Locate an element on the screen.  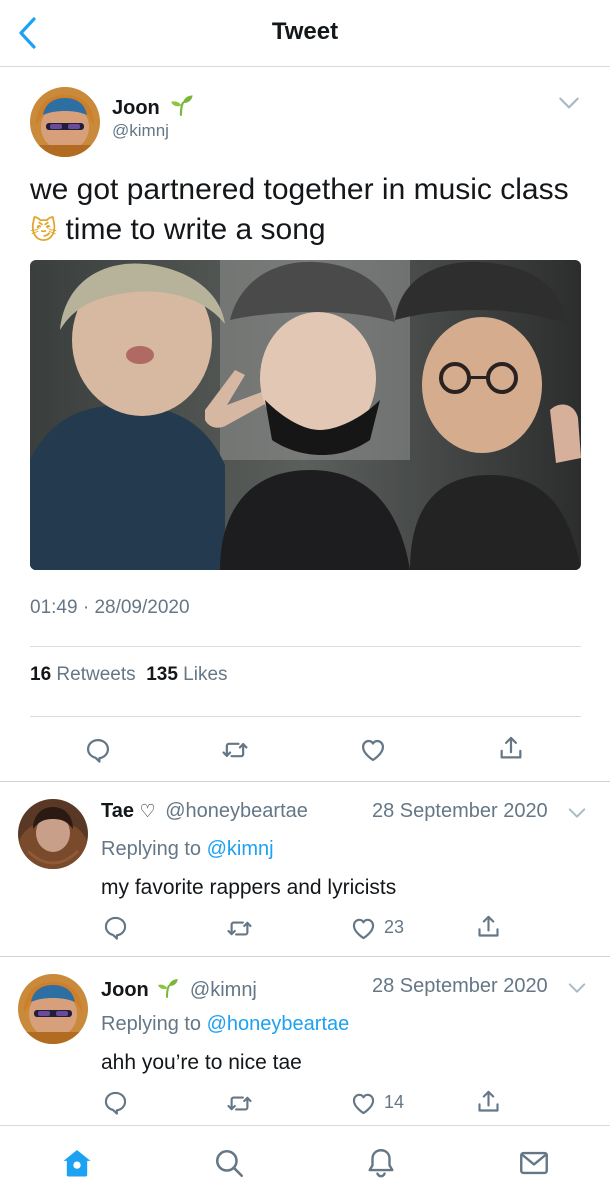
heart-symbol: ♡ is located at coordinates (147, 811).